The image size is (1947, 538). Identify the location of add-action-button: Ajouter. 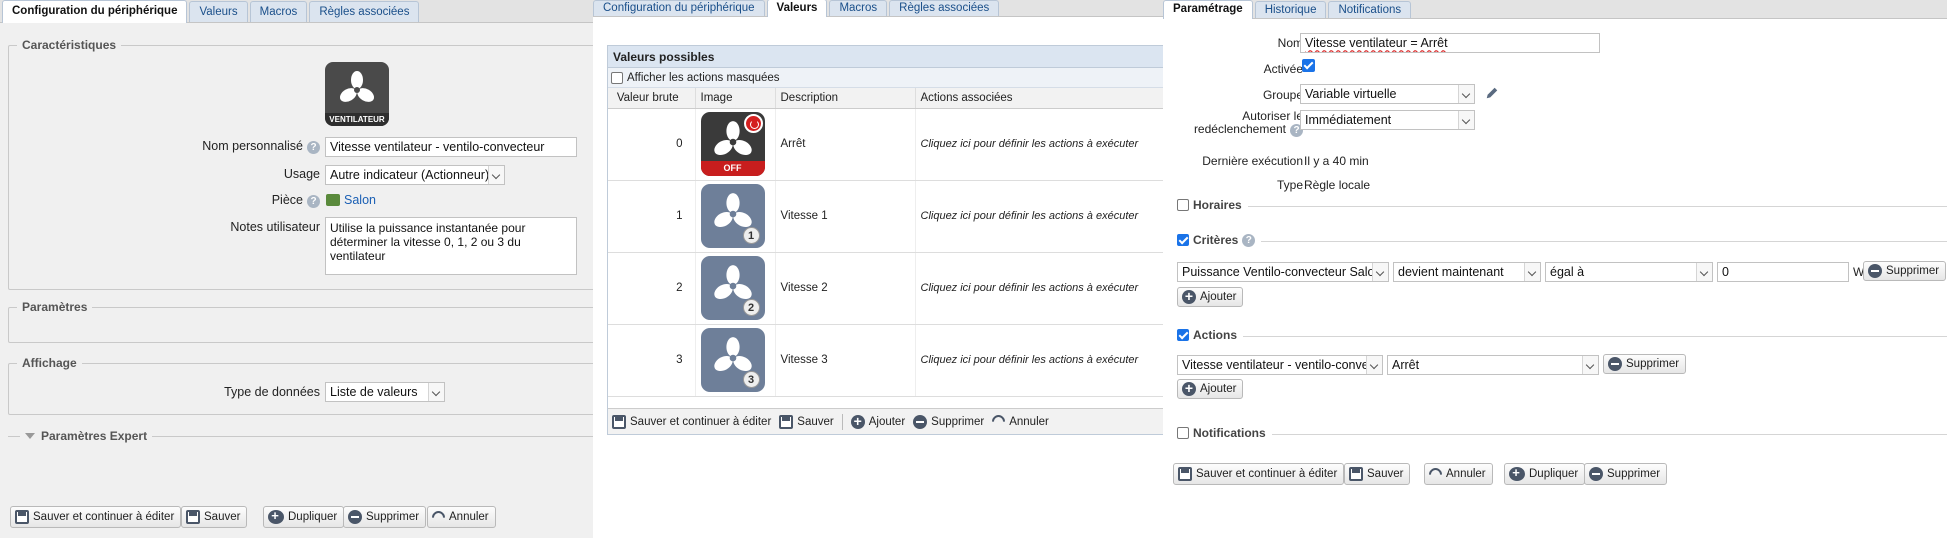
(1210, 389).